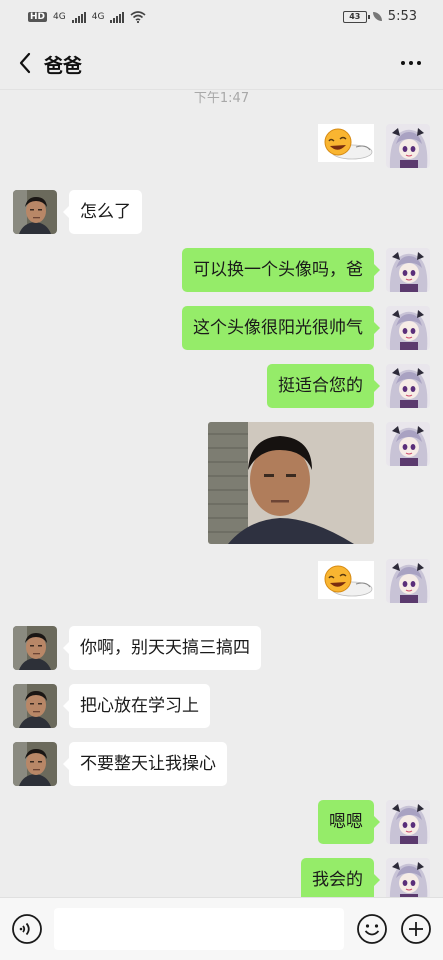  What do you see at coordinates (323, 386) in the screenshot?
I see `message-bubble: 挺适合您的` at bounding box center [323, 386].